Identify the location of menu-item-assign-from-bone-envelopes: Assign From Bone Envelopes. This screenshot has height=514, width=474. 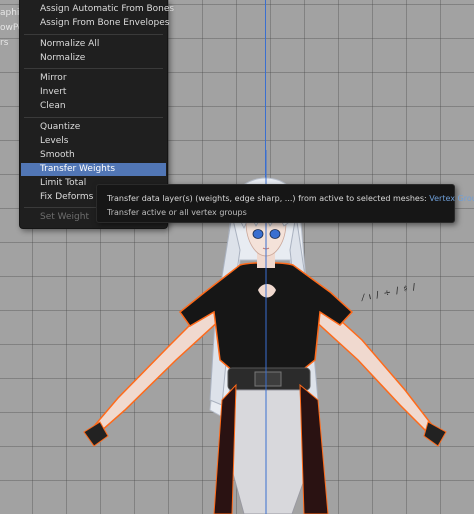
(95, 23).